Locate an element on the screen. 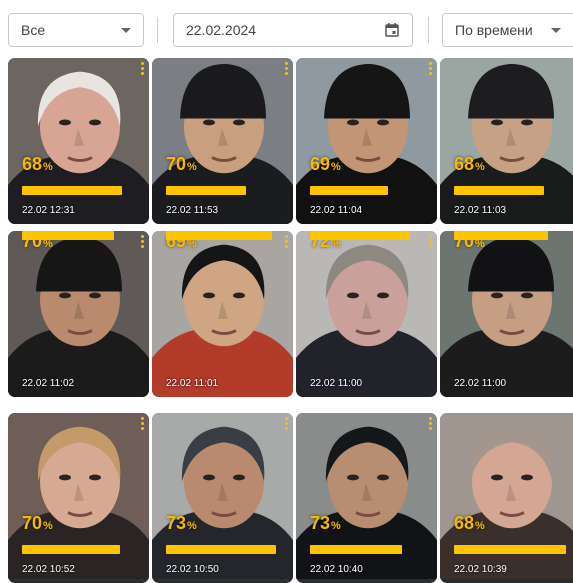  capture-time: 22.02 11:53 is located at coordinates (192, 210).